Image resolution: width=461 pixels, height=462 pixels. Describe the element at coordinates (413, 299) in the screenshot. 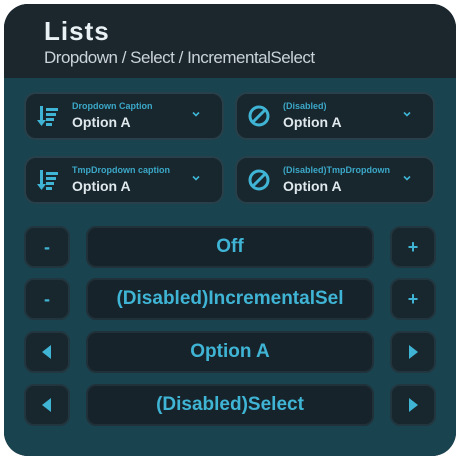

I see `increment-button-disabled: +` at that location.